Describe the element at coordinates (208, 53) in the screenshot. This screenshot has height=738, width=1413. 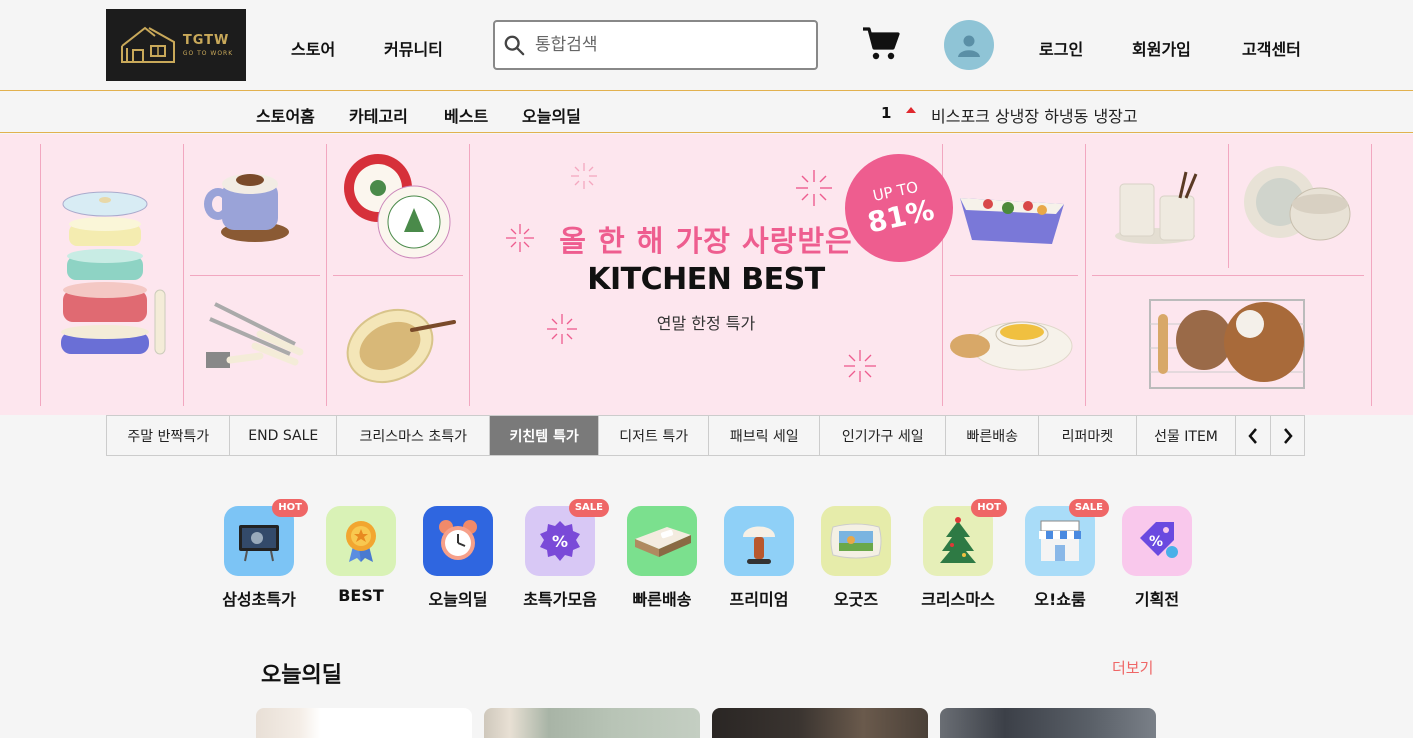
I see `logo-tagline: GO TO WORK` at that location.